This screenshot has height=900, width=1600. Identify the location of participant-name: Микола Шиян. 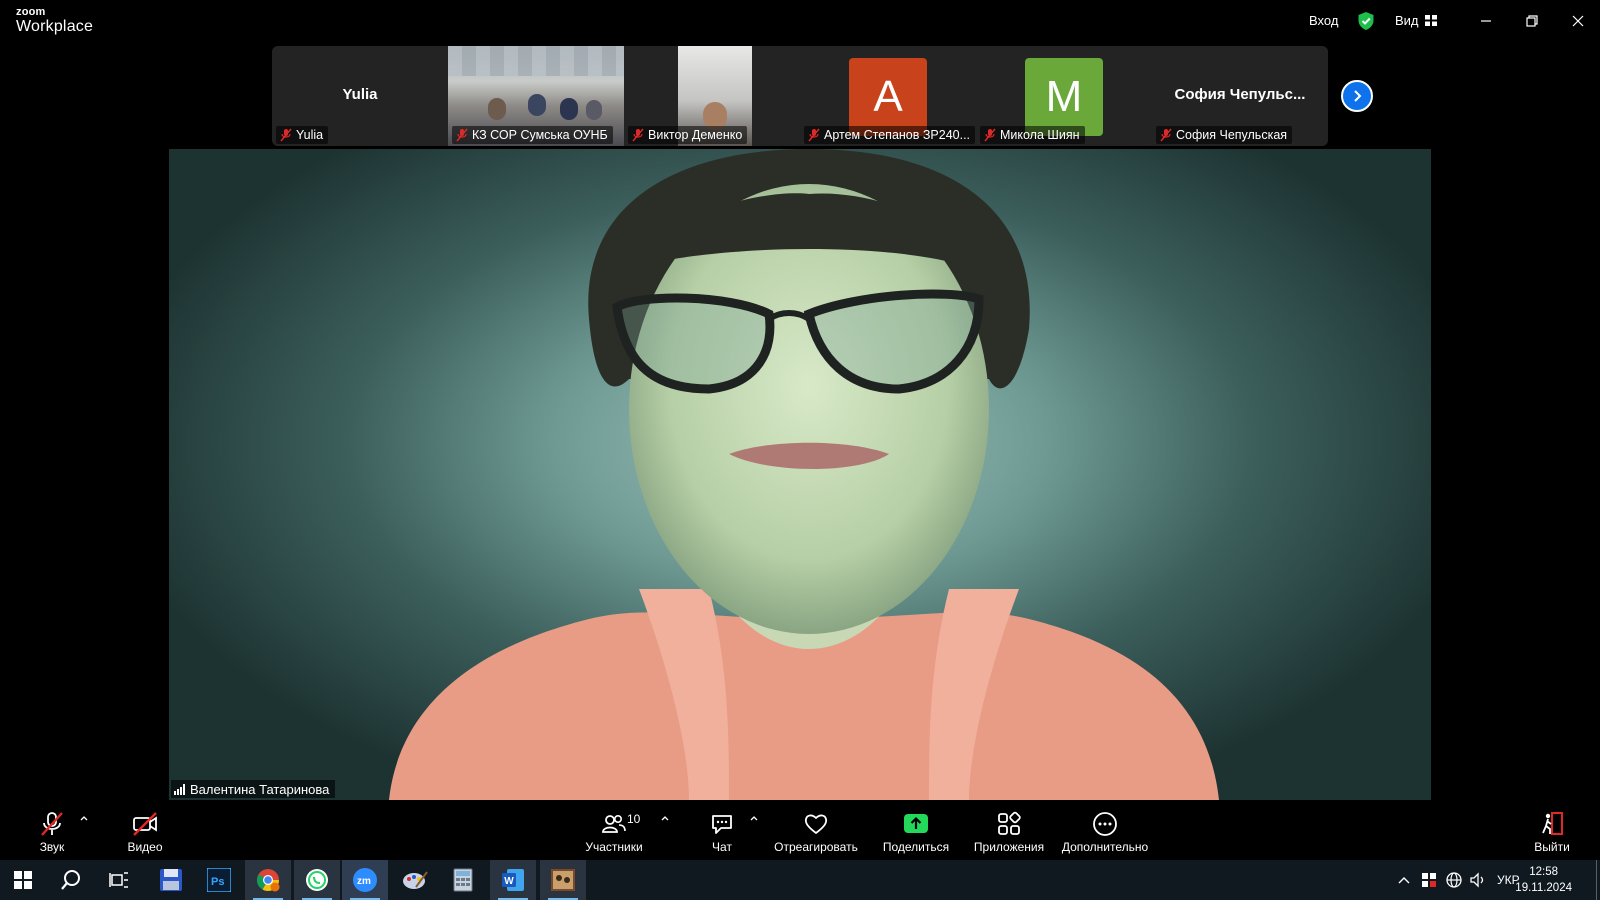
(1040, 135).